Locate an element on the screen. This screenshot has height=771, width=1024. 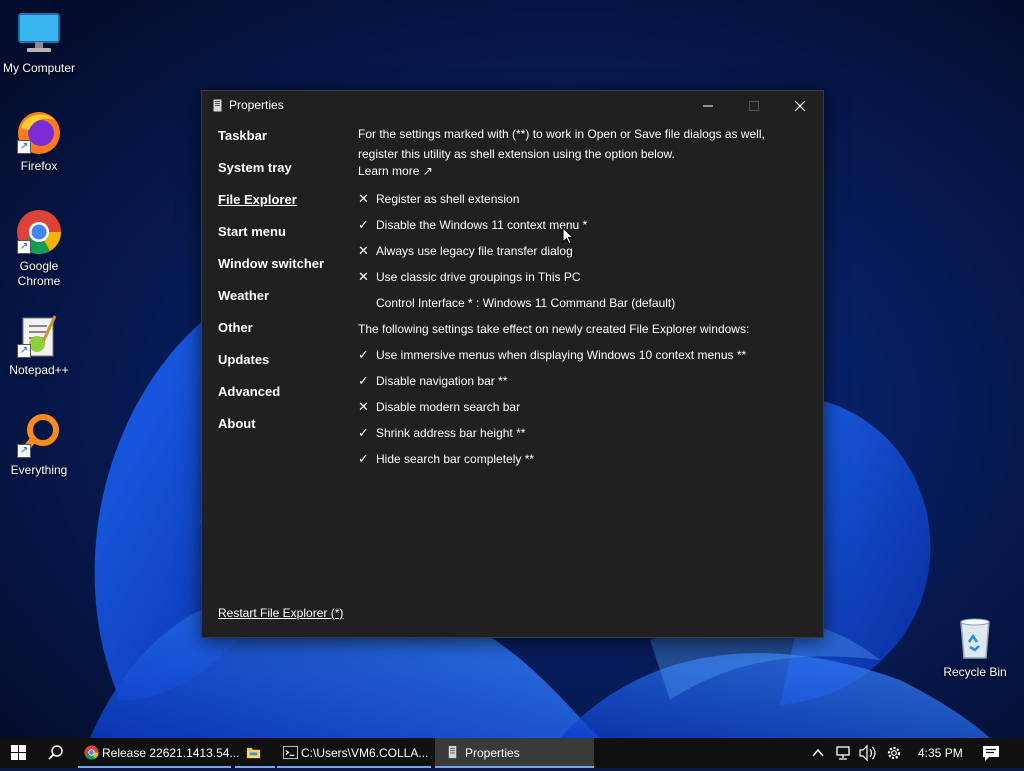
desktop-icon-firefox: ↗ Firefox is located at coordinates (39, 141).